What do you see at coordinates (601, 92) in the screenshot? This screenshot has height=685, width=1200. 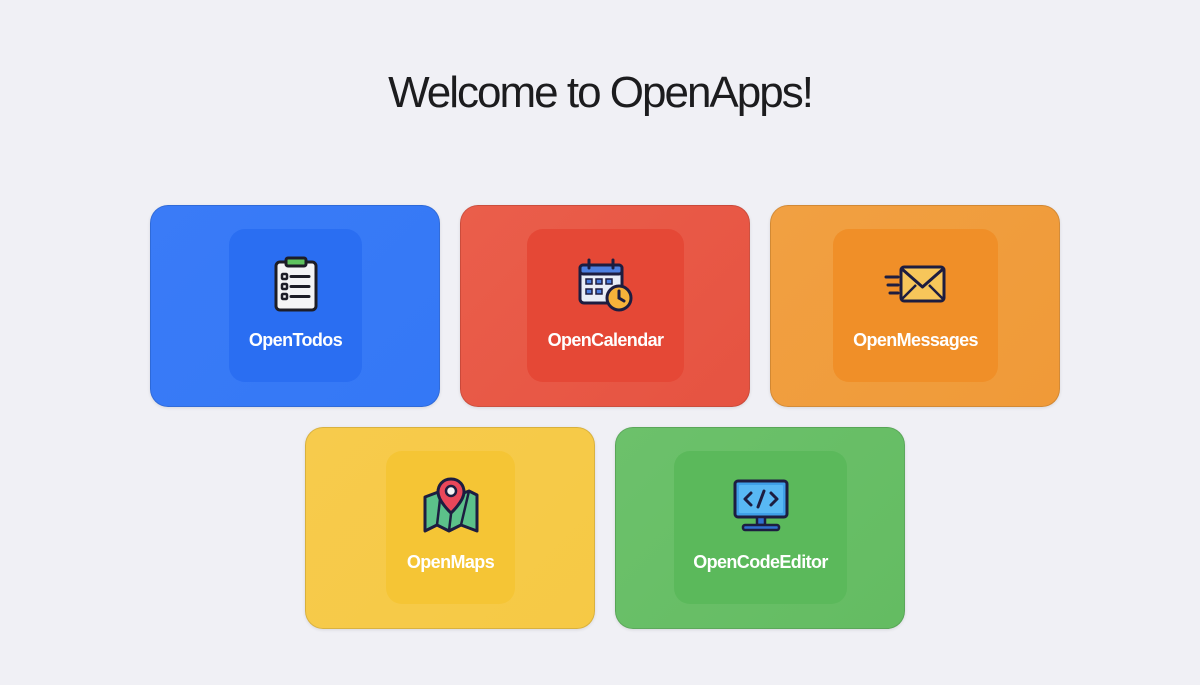 I see `page-title: Welcome to OpenApps!` at bounding box center [601, 92].